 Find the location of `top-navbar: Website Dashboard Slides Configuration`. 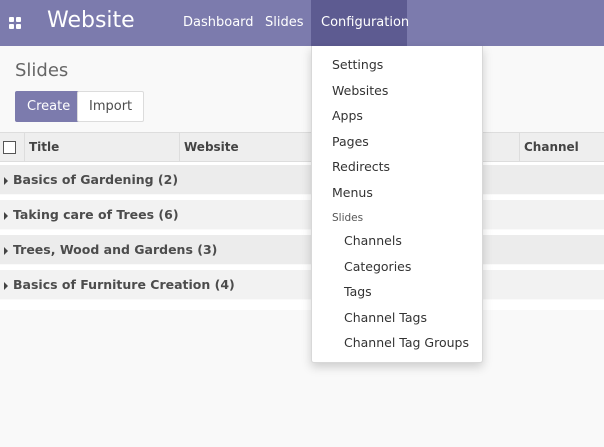

top-navbar: Website Dashboard Slides Configuration is located at coordinates (302, 23).